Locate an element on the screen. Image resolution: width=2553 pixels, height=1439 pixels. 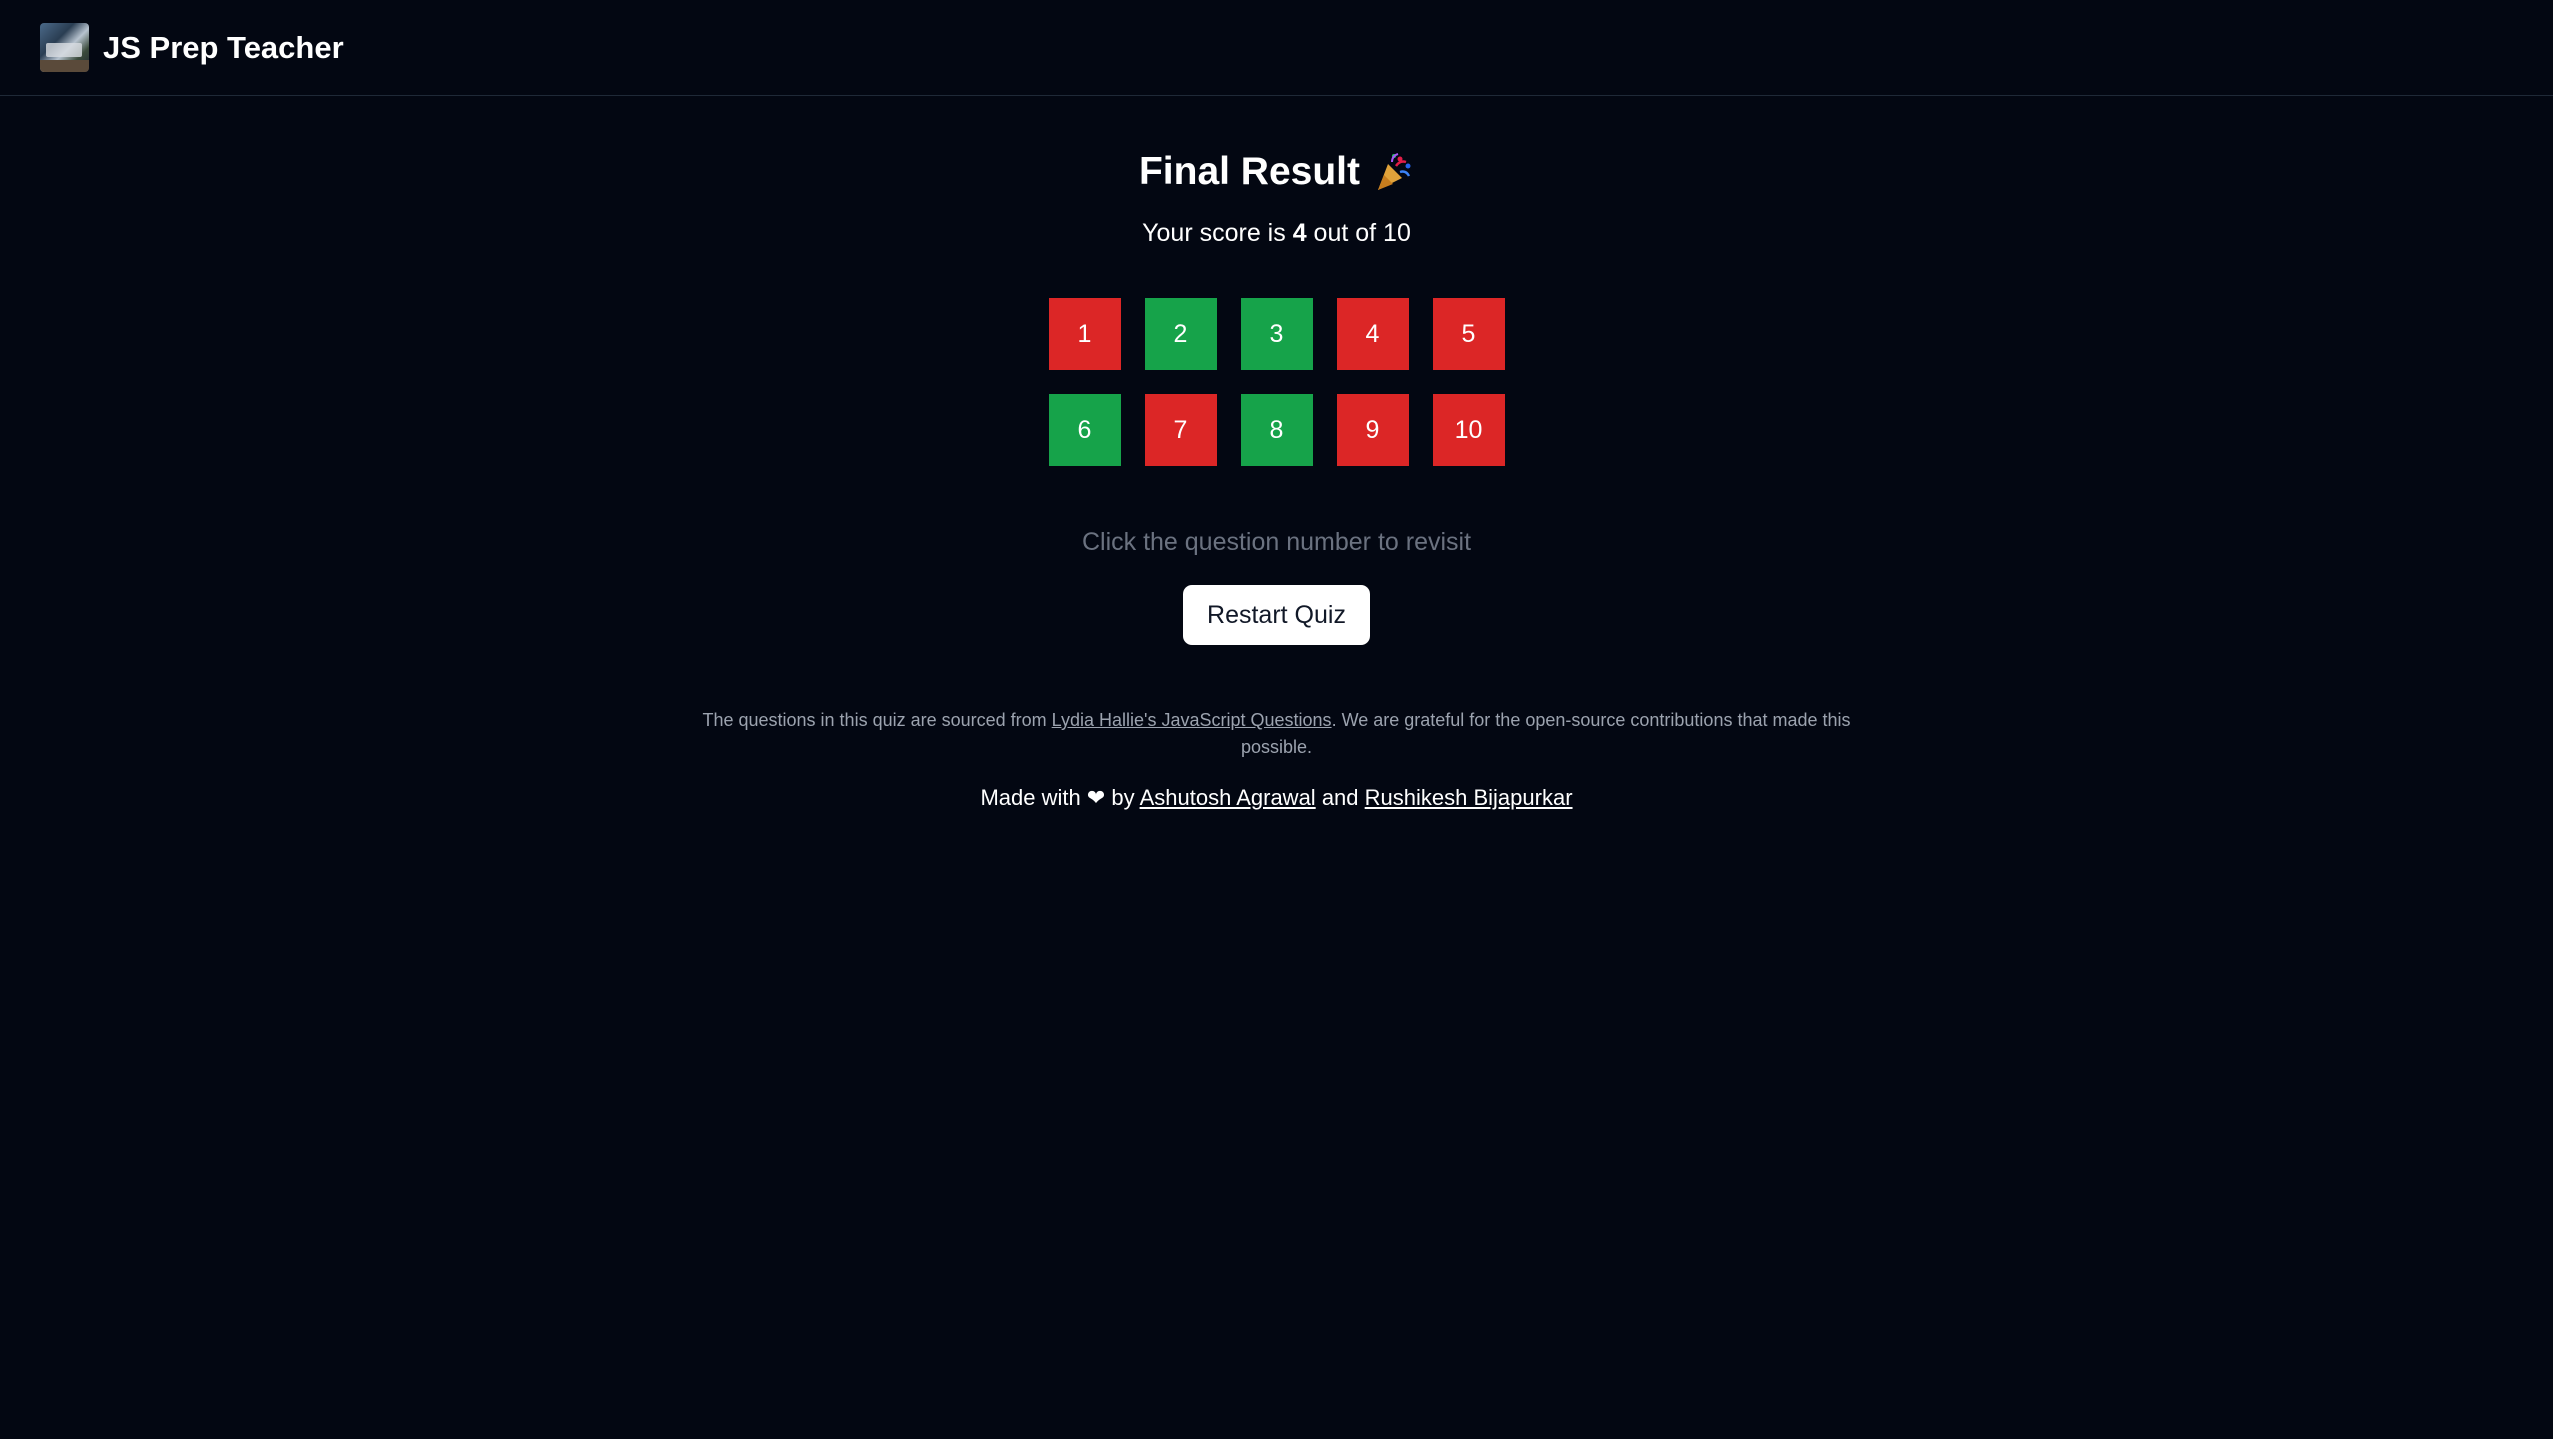
question-1-button: 1 is located at coordinates (1084, 334).